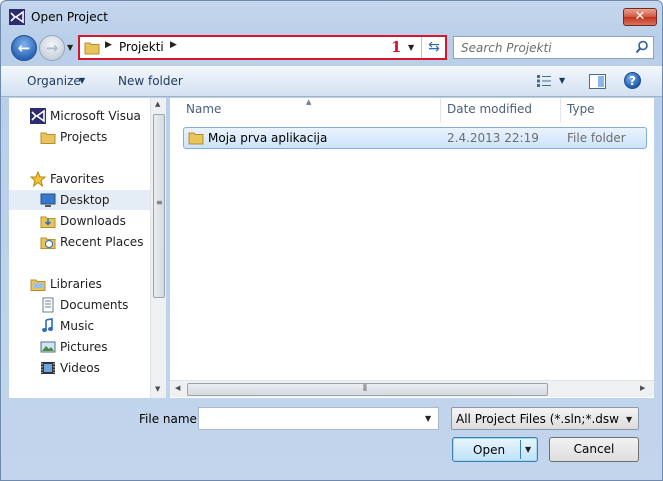 The image size is (663, 481). I want to click on sort-ascending-icon: ▲, so click(309, 102).